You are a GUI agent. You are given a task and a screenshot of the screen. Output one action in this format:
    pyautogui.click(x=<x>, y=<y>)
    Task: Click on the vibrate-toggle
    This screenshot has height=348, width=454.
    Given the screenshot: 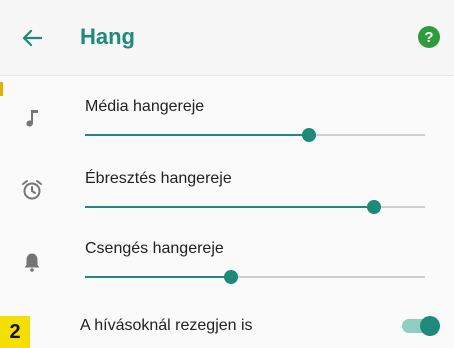 What is the action you would take?
    pyautogui.click(x=422, y=326)
    